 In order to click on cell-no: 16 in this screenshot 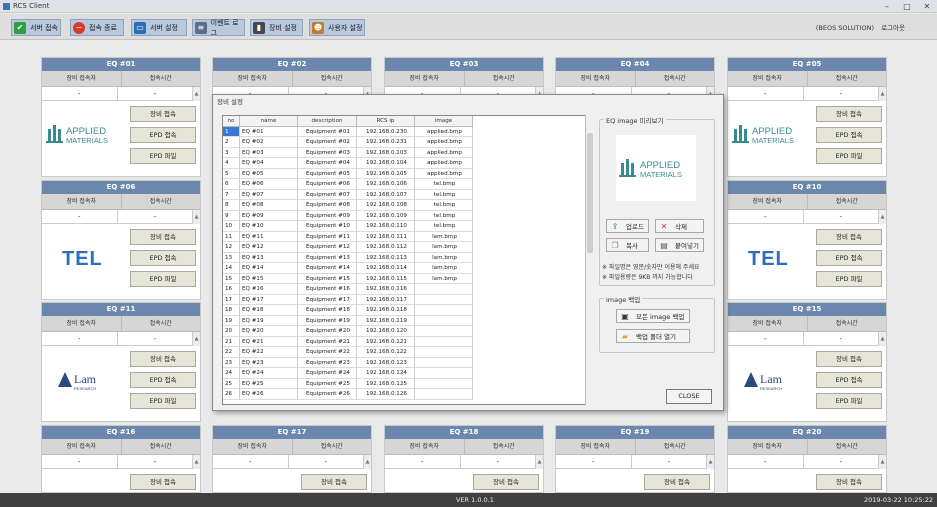, I will do `click(231, 289)`.